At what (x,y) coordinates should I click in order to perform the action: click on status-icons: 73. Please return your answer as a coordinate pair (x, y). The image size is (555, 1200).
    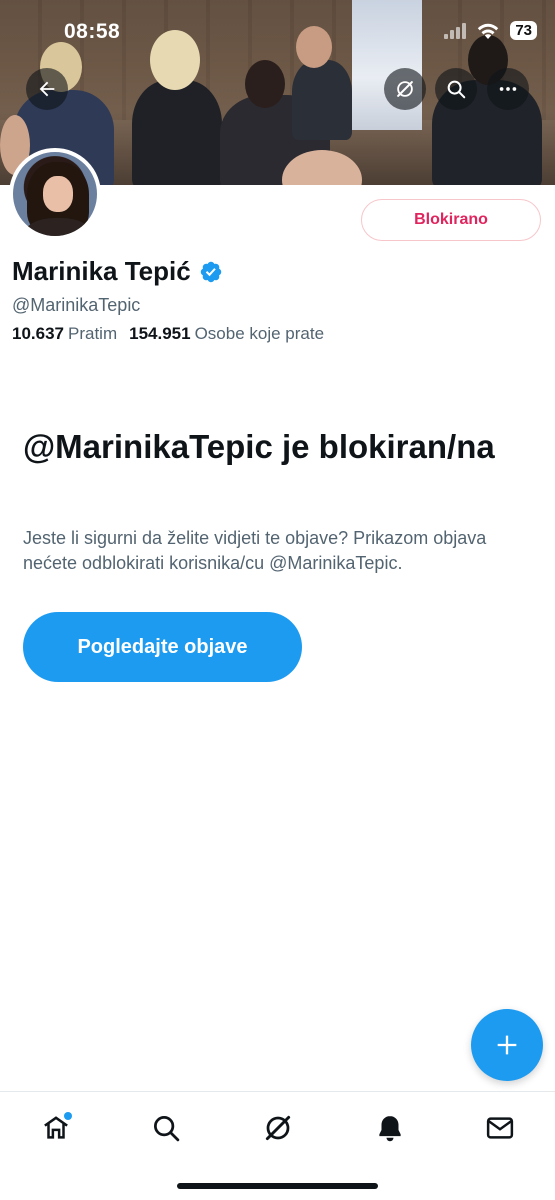
    Looking at the image, I should click on (490, 30).